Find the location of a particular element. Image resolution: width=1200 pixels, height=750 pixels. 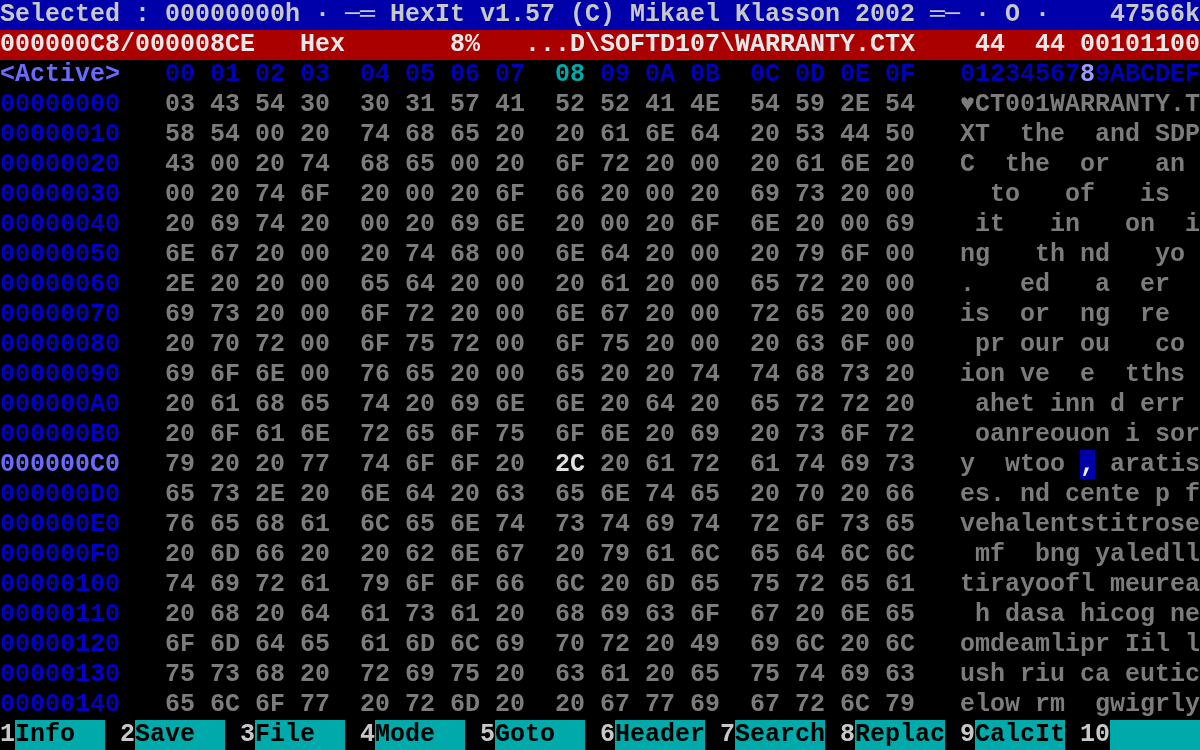

hex-byte: 67 is located at coordinates (225, 255).